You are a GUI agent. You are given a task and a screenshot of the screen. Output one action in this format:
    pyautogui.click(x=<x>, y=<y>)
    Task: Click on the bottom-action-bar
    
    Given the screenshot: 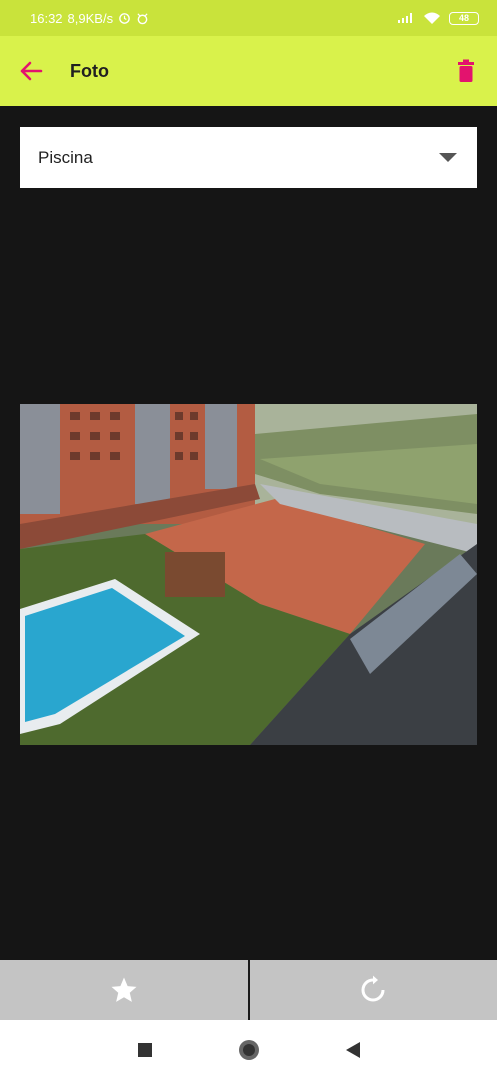 What is the action you would take?
    pyautogui.click(x=248, y=990)
    